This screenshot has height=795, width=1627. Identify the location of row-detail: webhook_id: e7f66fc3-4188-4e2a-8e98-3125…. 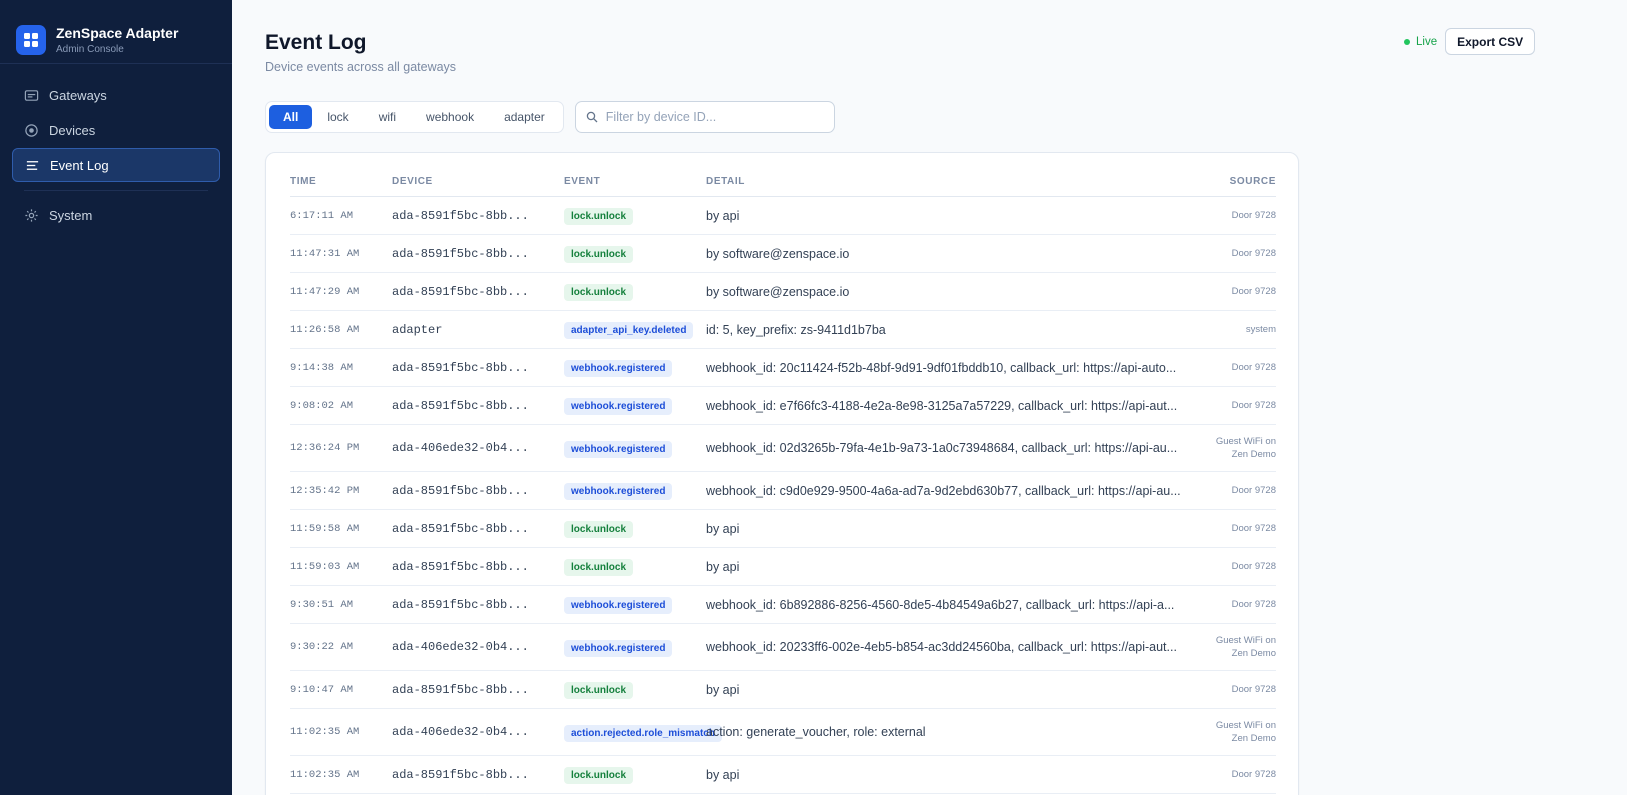
(942, 405).